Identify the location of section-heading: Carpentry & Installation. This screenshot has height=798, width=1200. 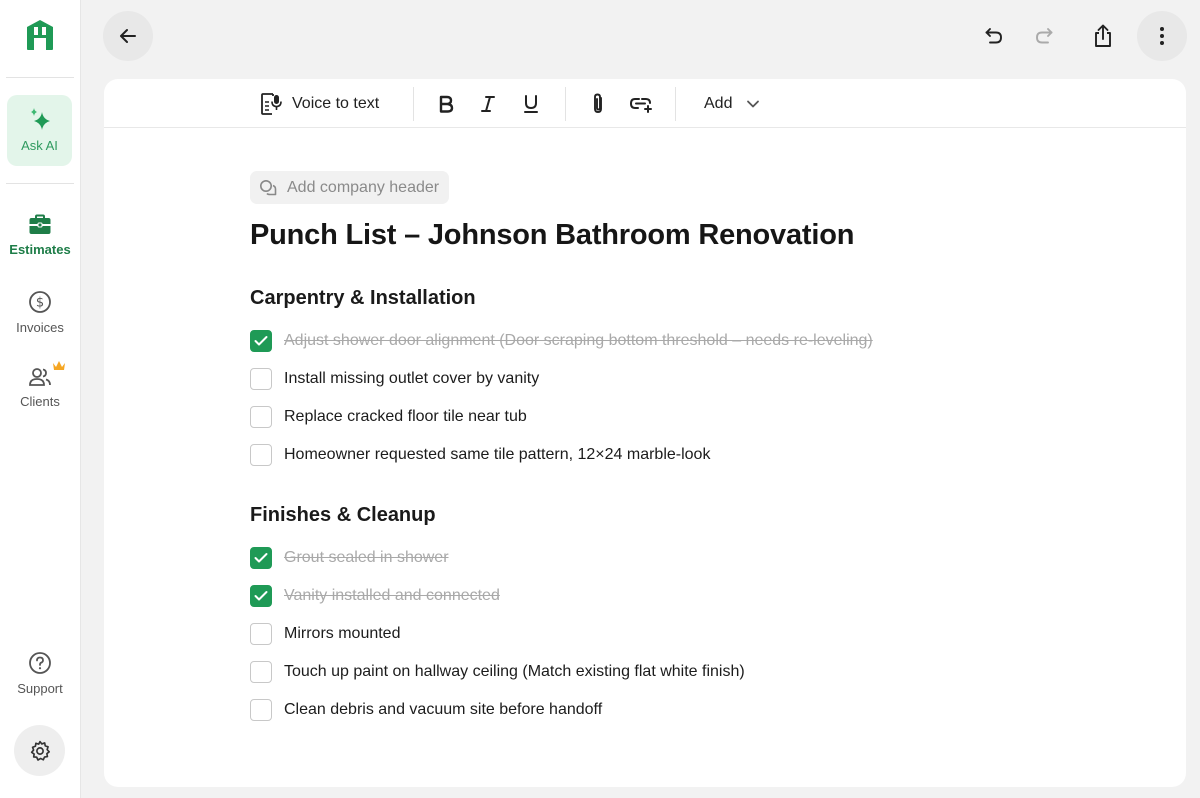
(363, 298).